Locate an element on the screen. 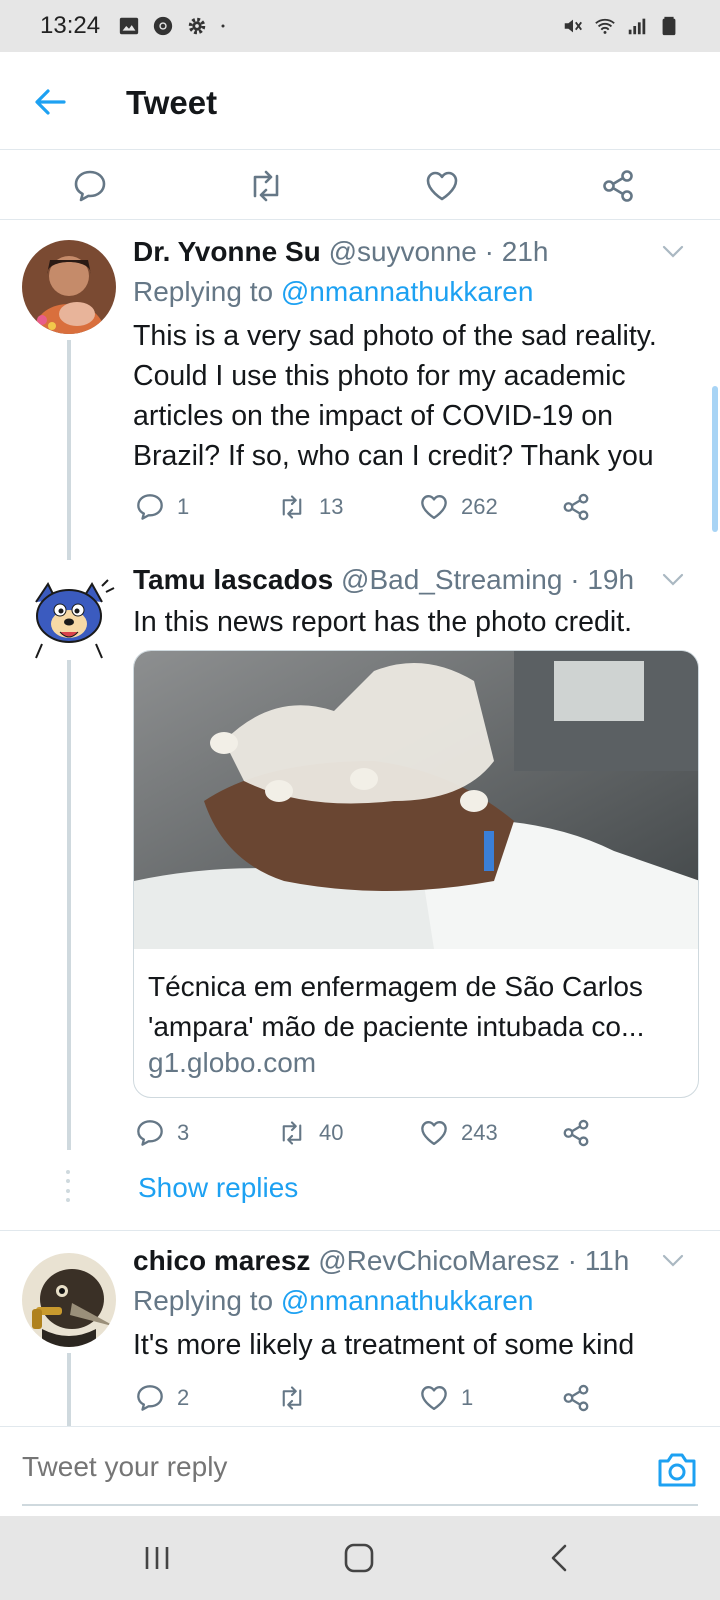 The image size is (720, 1600). author-handle: @RevChicoMaresz is located at coordinates (439, 1260).